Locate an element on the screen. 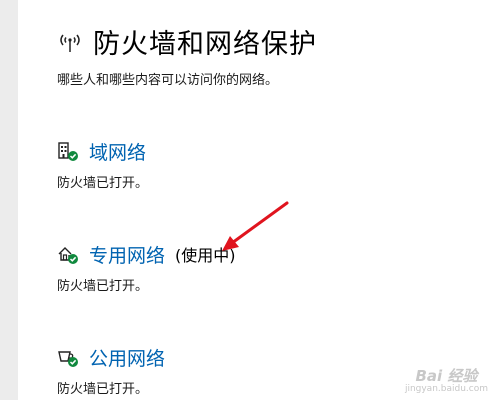  private-network-status: 防火墙已打开。 is located at coordinates (103, 286).